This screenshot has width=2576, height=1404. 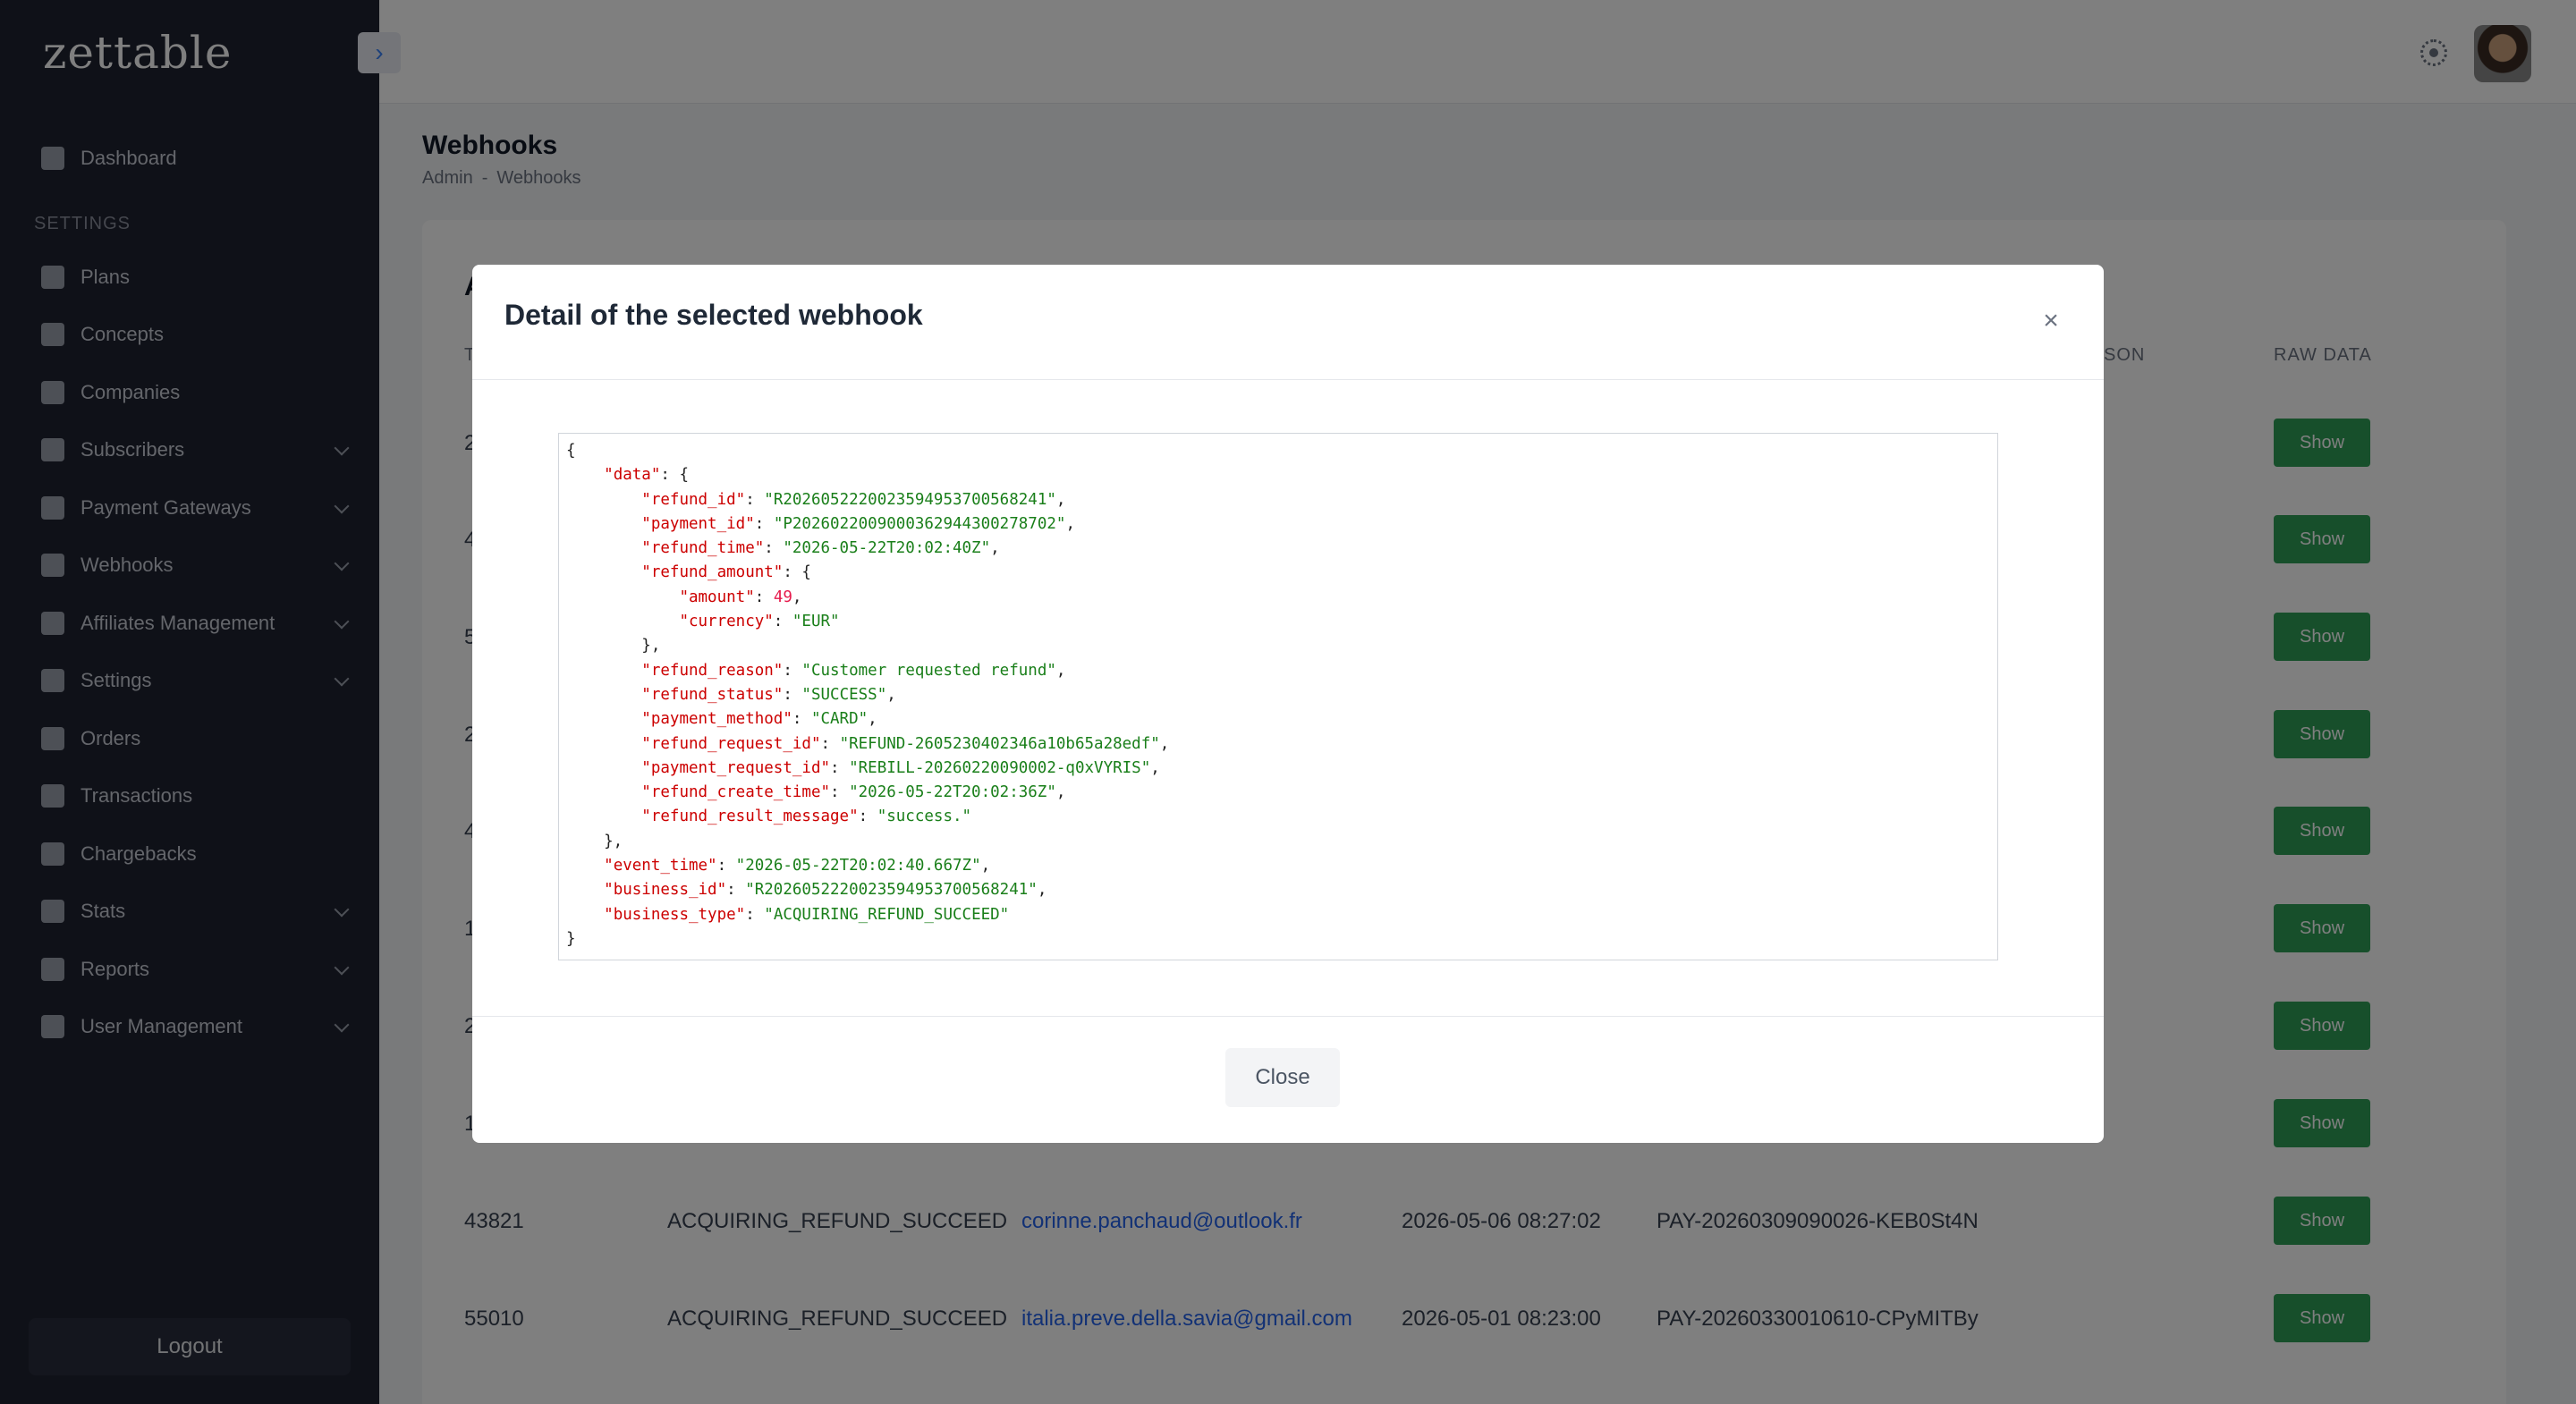 What do you see at coordinates (713, 315) in the screenshot?
I see `modal-title: Detail of the selected webhook` at bounding box center [713, 315].